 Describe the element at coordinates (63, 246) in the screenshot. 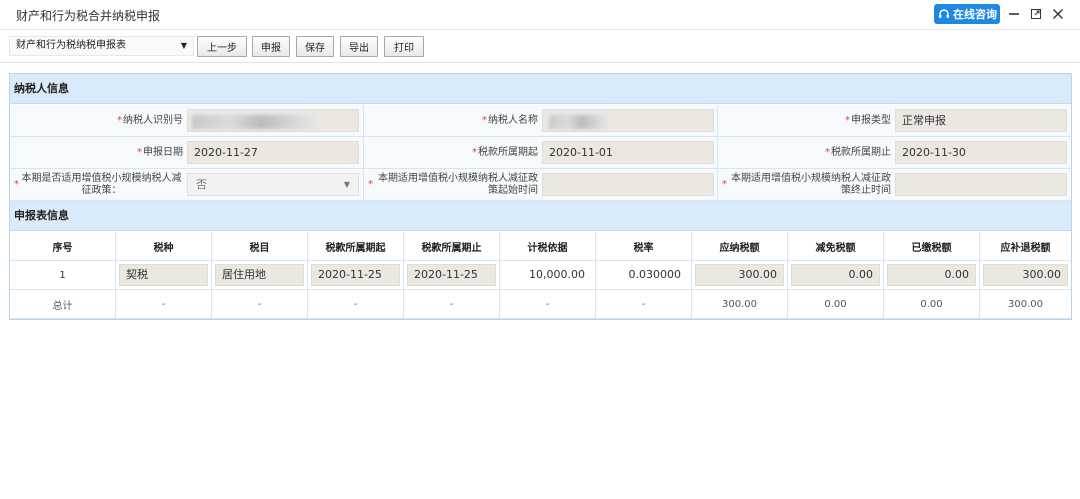

I see `col-header-seq: 序号` at that location.